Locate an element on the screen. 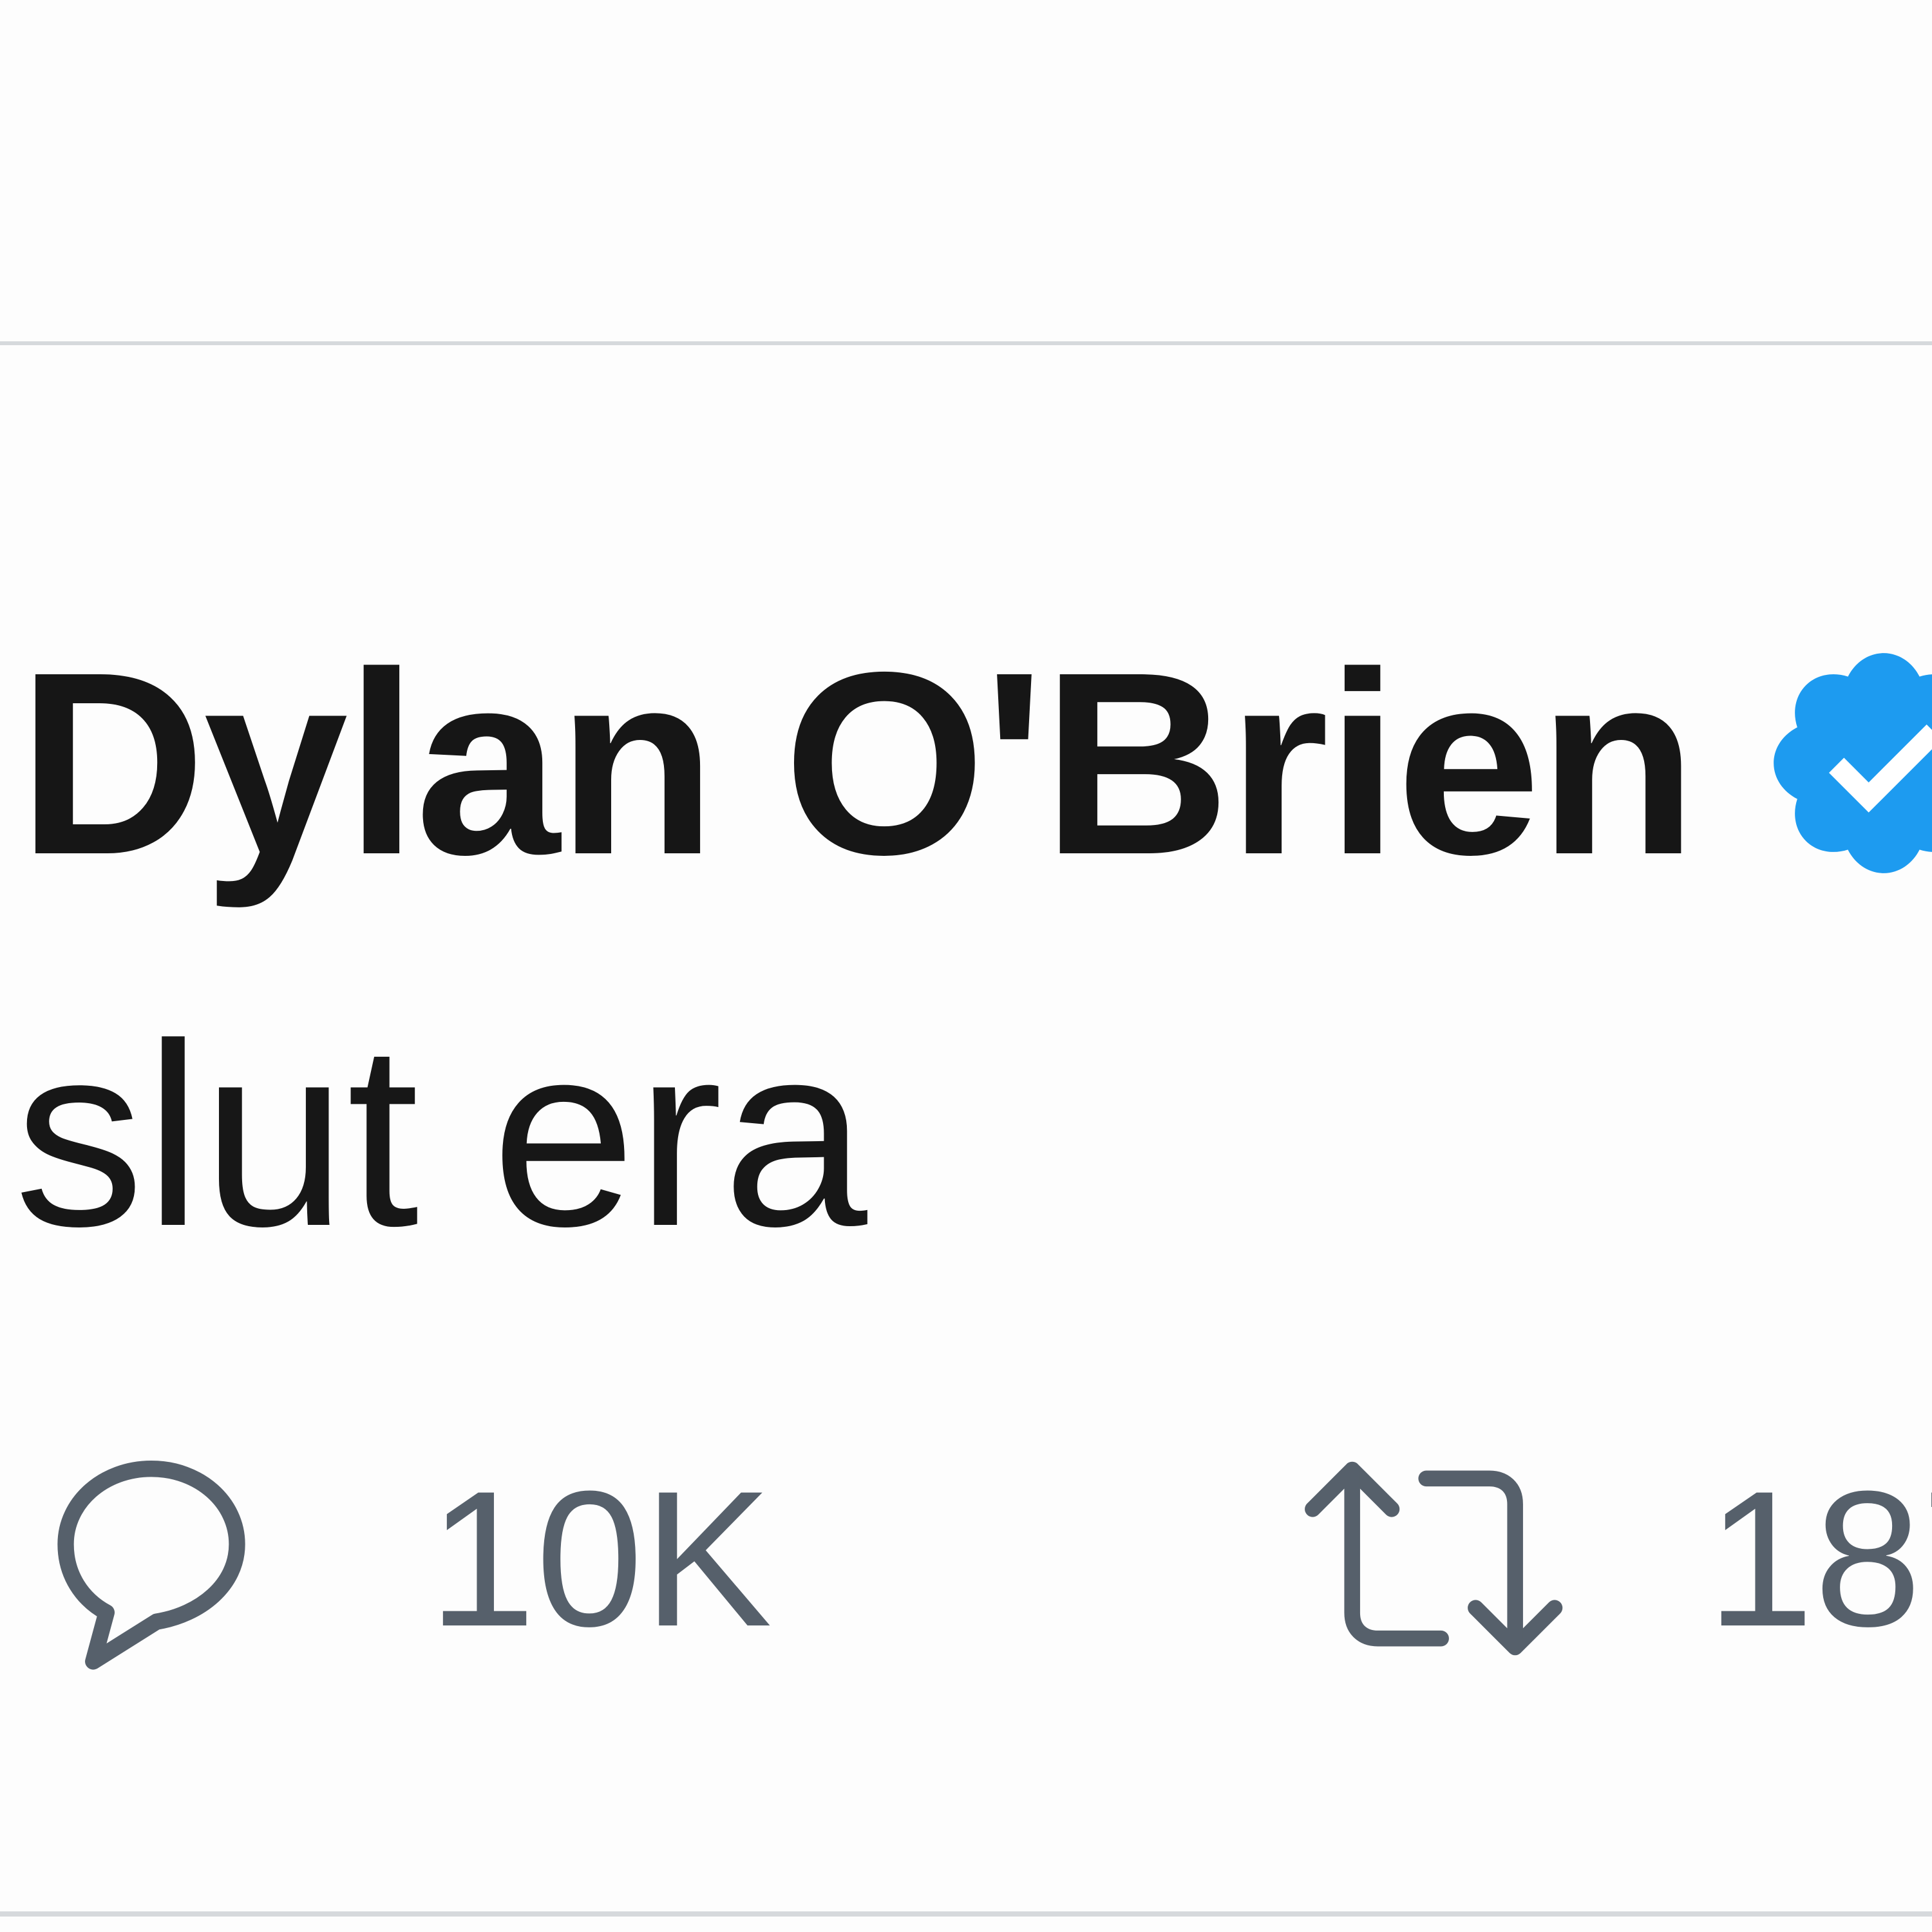 The image size is (1932, 1932). reply-button: 10K is located at coordinates (400, 1558).